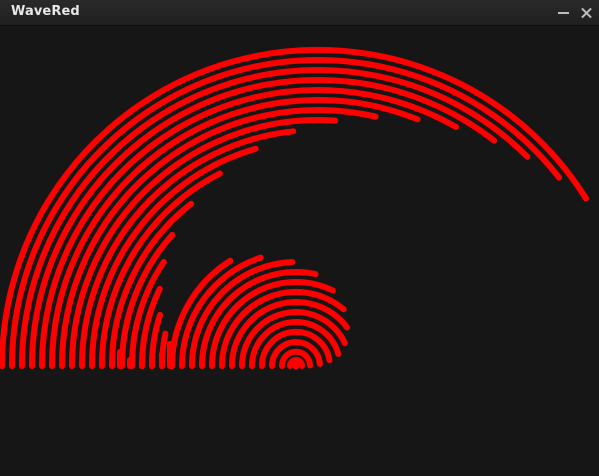 Image resolution: width=599 pixels, height=476 pixels. Describe the element at coordinates (296, 366) in the screenshot. I see `spiral-center-dot` at that location.